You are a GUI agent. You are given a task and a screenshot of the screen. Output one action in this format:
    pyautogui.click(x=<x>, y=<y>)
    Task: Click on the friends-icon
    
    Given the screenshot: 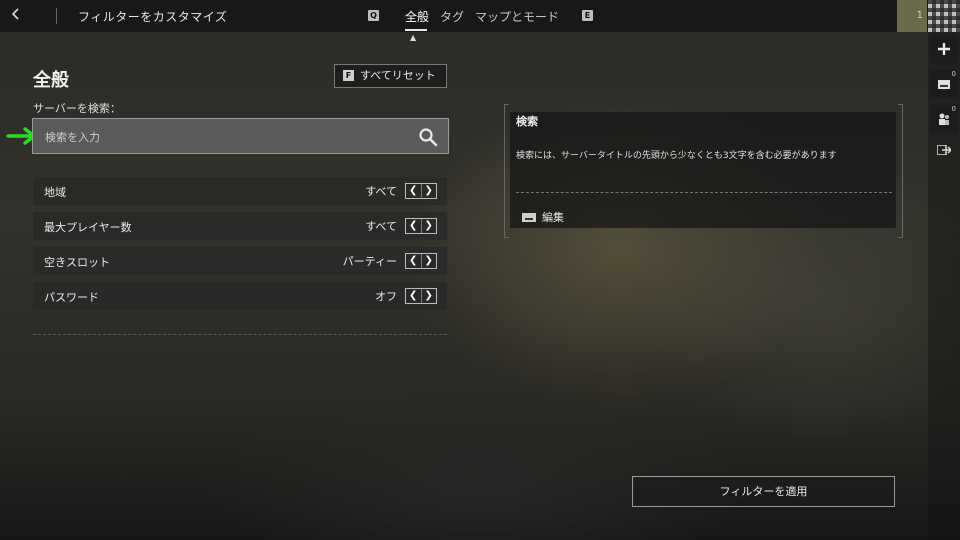 What is the action you would take?
    pyautogui.click(x=944, y=119)
    